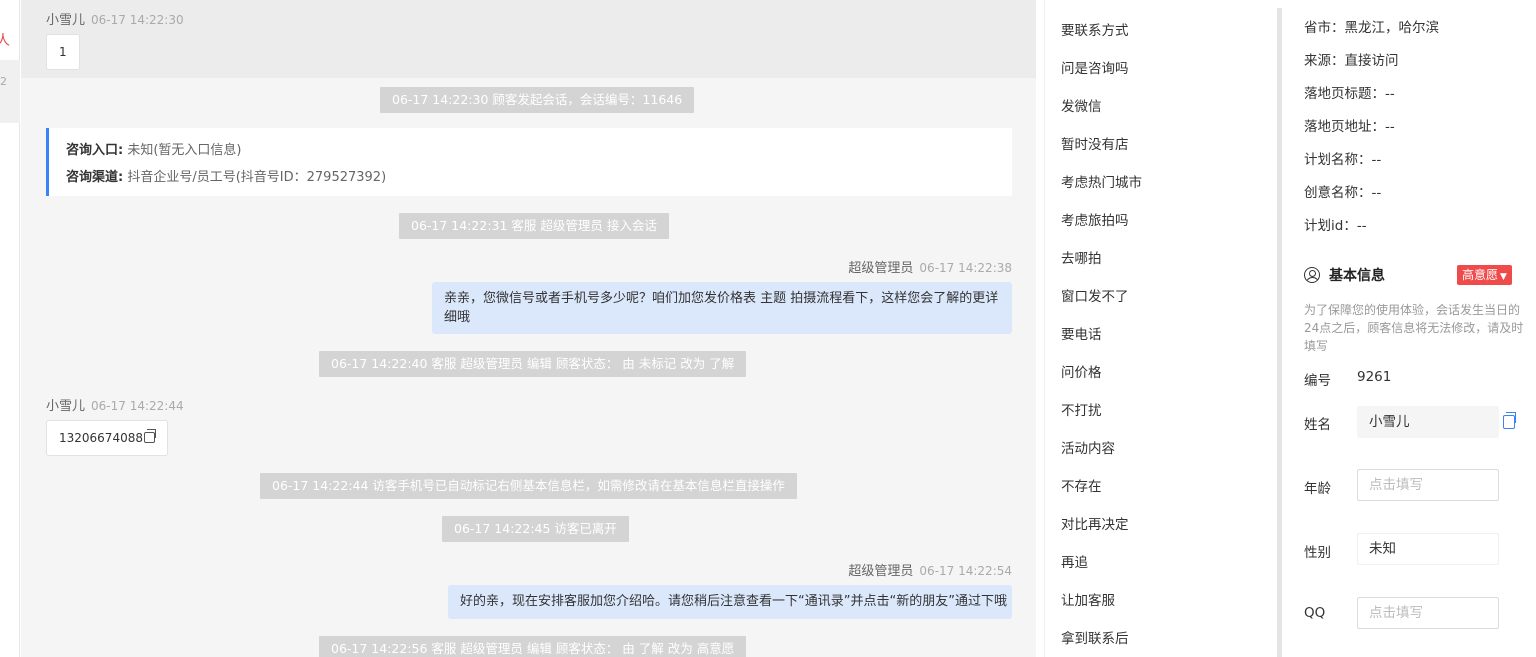 The width and height of the screenshot is (1536, 657). I want to click on message-meta: 小雪儿 06-17 14:22:30, so click(115, 18).